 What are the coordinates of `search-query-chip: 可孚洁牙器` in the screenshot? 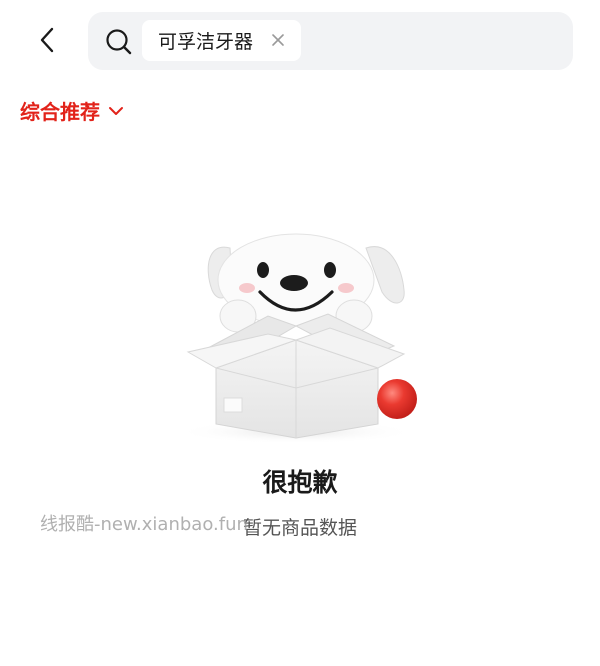 It's located at (221, 40).